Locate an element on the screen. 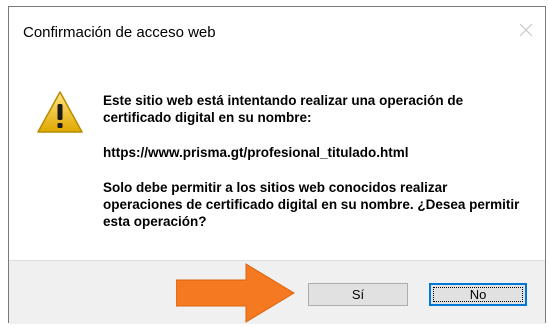 Image resolution: width=549 pixels, height=327 pixels. warning-icon is located at coordinates (60, 112).